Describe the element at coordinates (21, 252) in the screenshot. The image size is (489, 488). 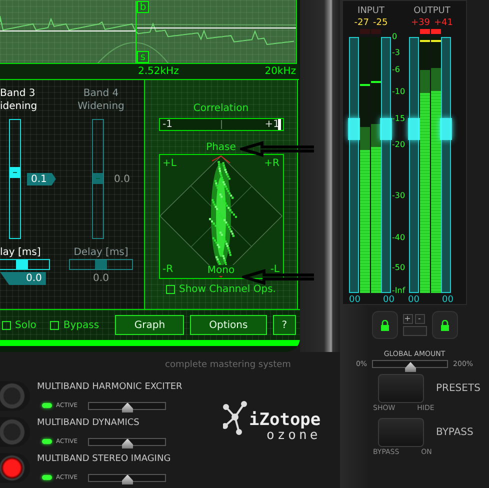
I see `delay-label: lay [ms]` at that location.